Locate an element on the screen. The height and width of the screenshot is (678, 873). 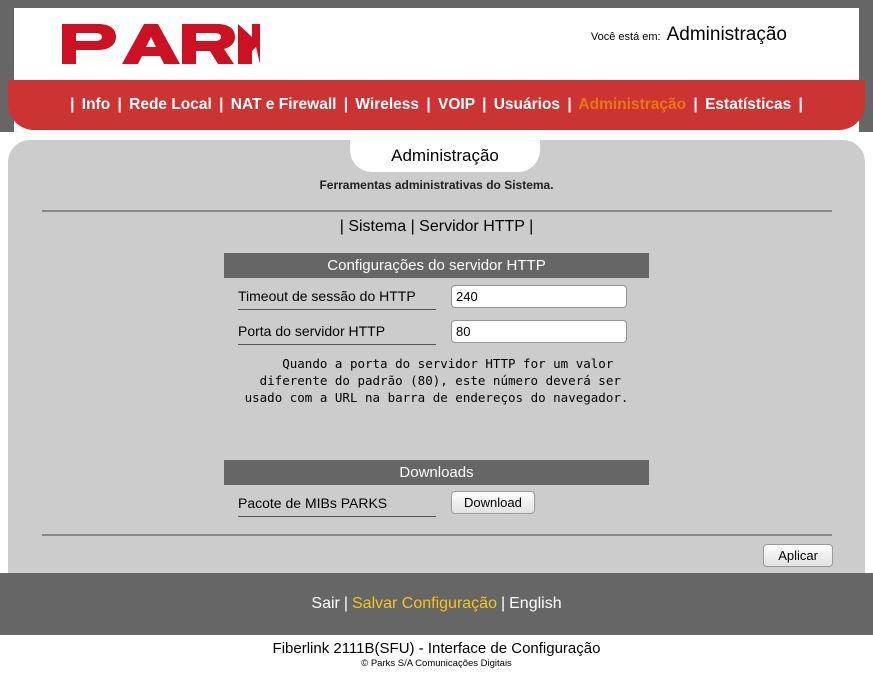
form-row-mib-package: Pacote de MIBs PARKS Download is located at coordinates (436, 506).